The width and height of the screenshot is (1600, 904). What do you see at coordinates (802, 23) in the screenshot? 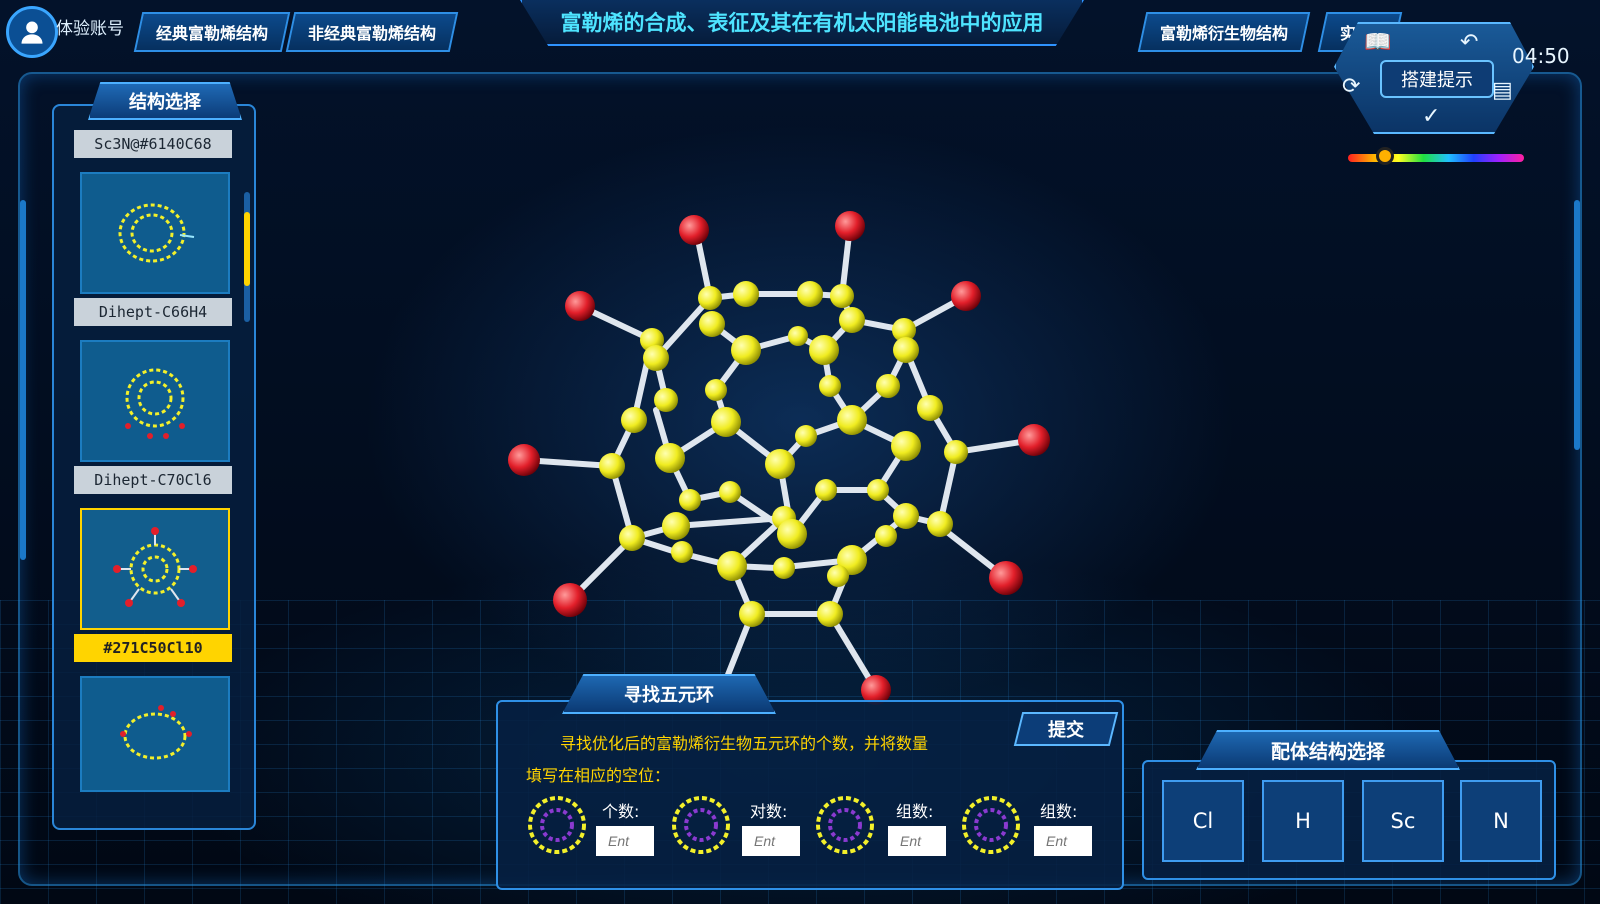
I see `page-title: 富勒烯的合成、表征及其在有机太阳能电池中的应用` at bounding box center [802, 23].